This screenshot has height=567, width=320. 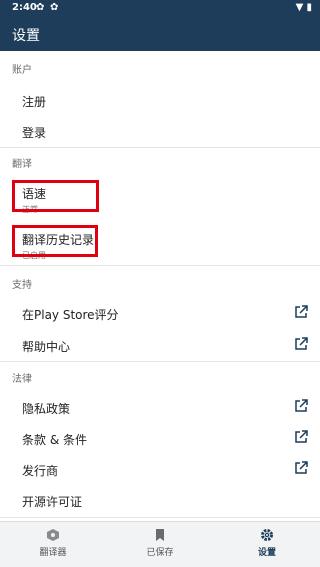 I want to click on gear-icon, so click(x=267, y=535).